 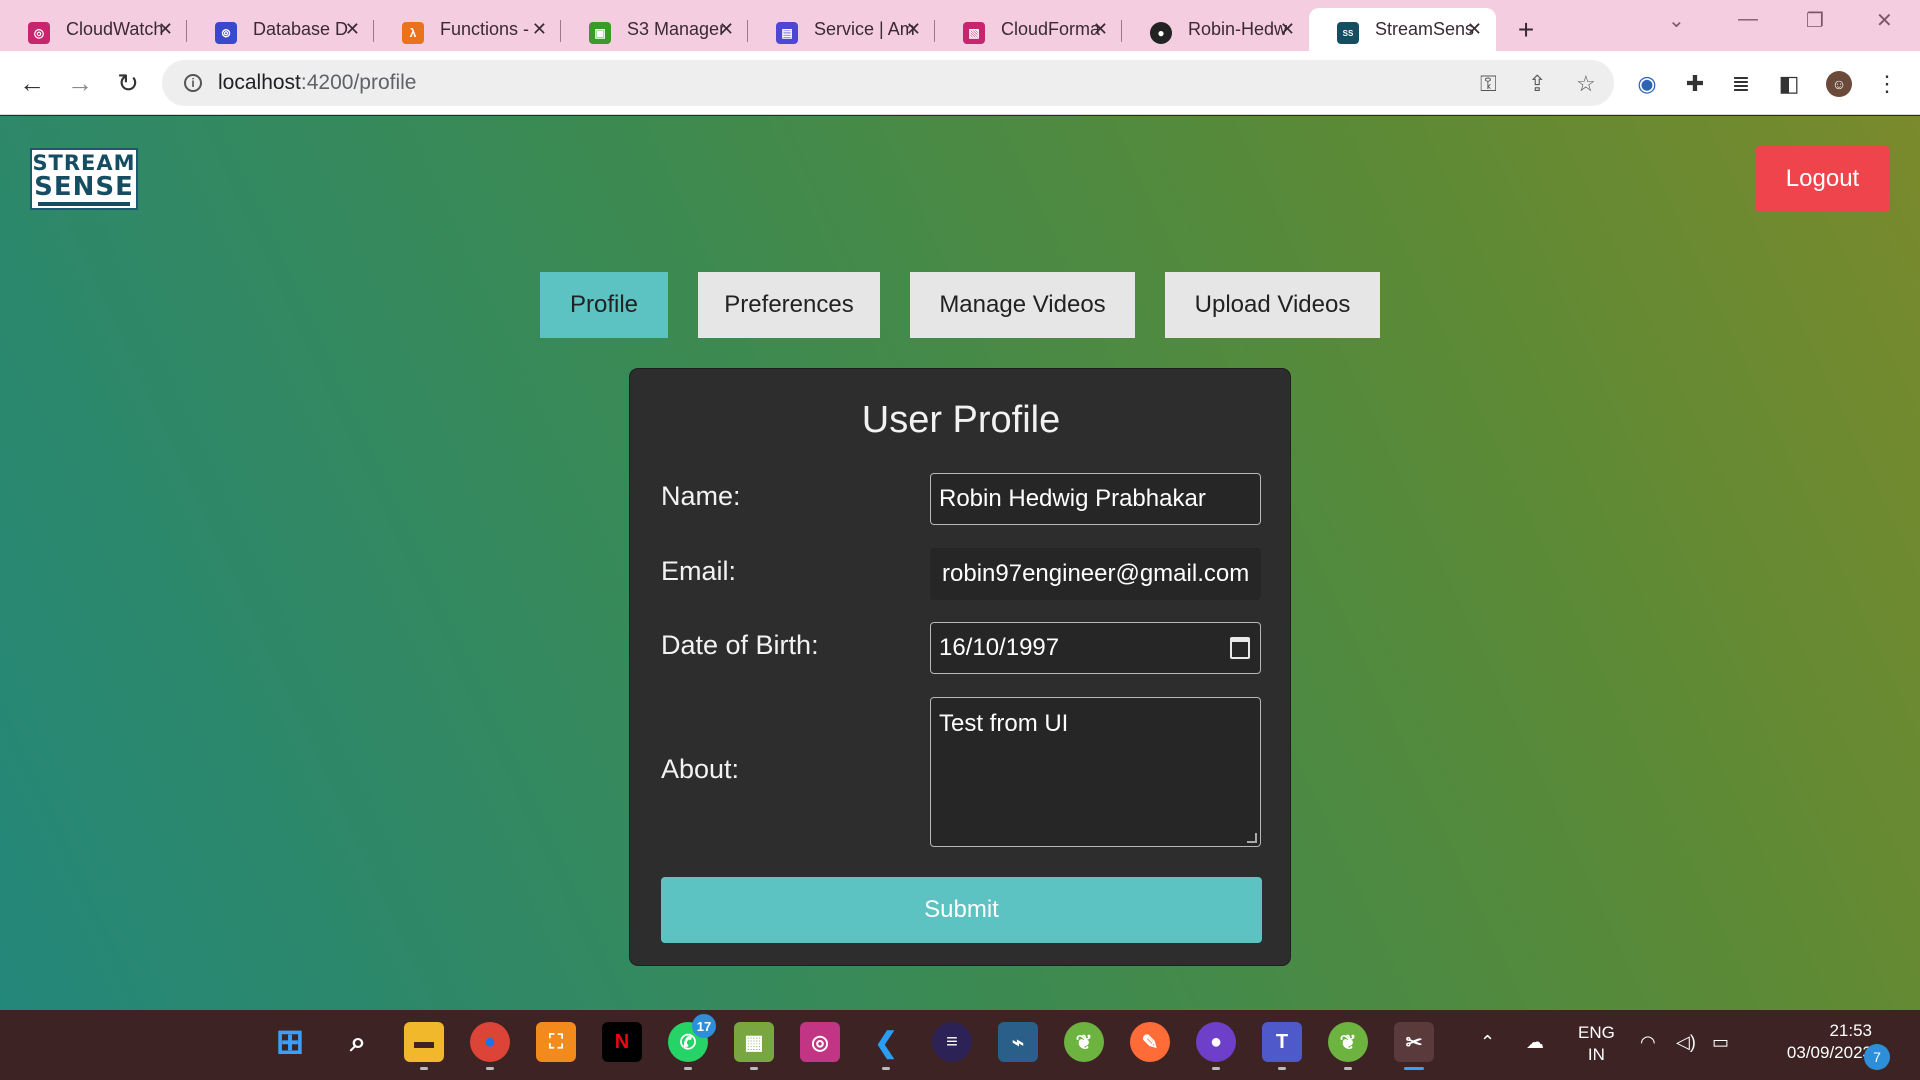 I want to click on card-title: User Profile, so click(x=961, y=420).